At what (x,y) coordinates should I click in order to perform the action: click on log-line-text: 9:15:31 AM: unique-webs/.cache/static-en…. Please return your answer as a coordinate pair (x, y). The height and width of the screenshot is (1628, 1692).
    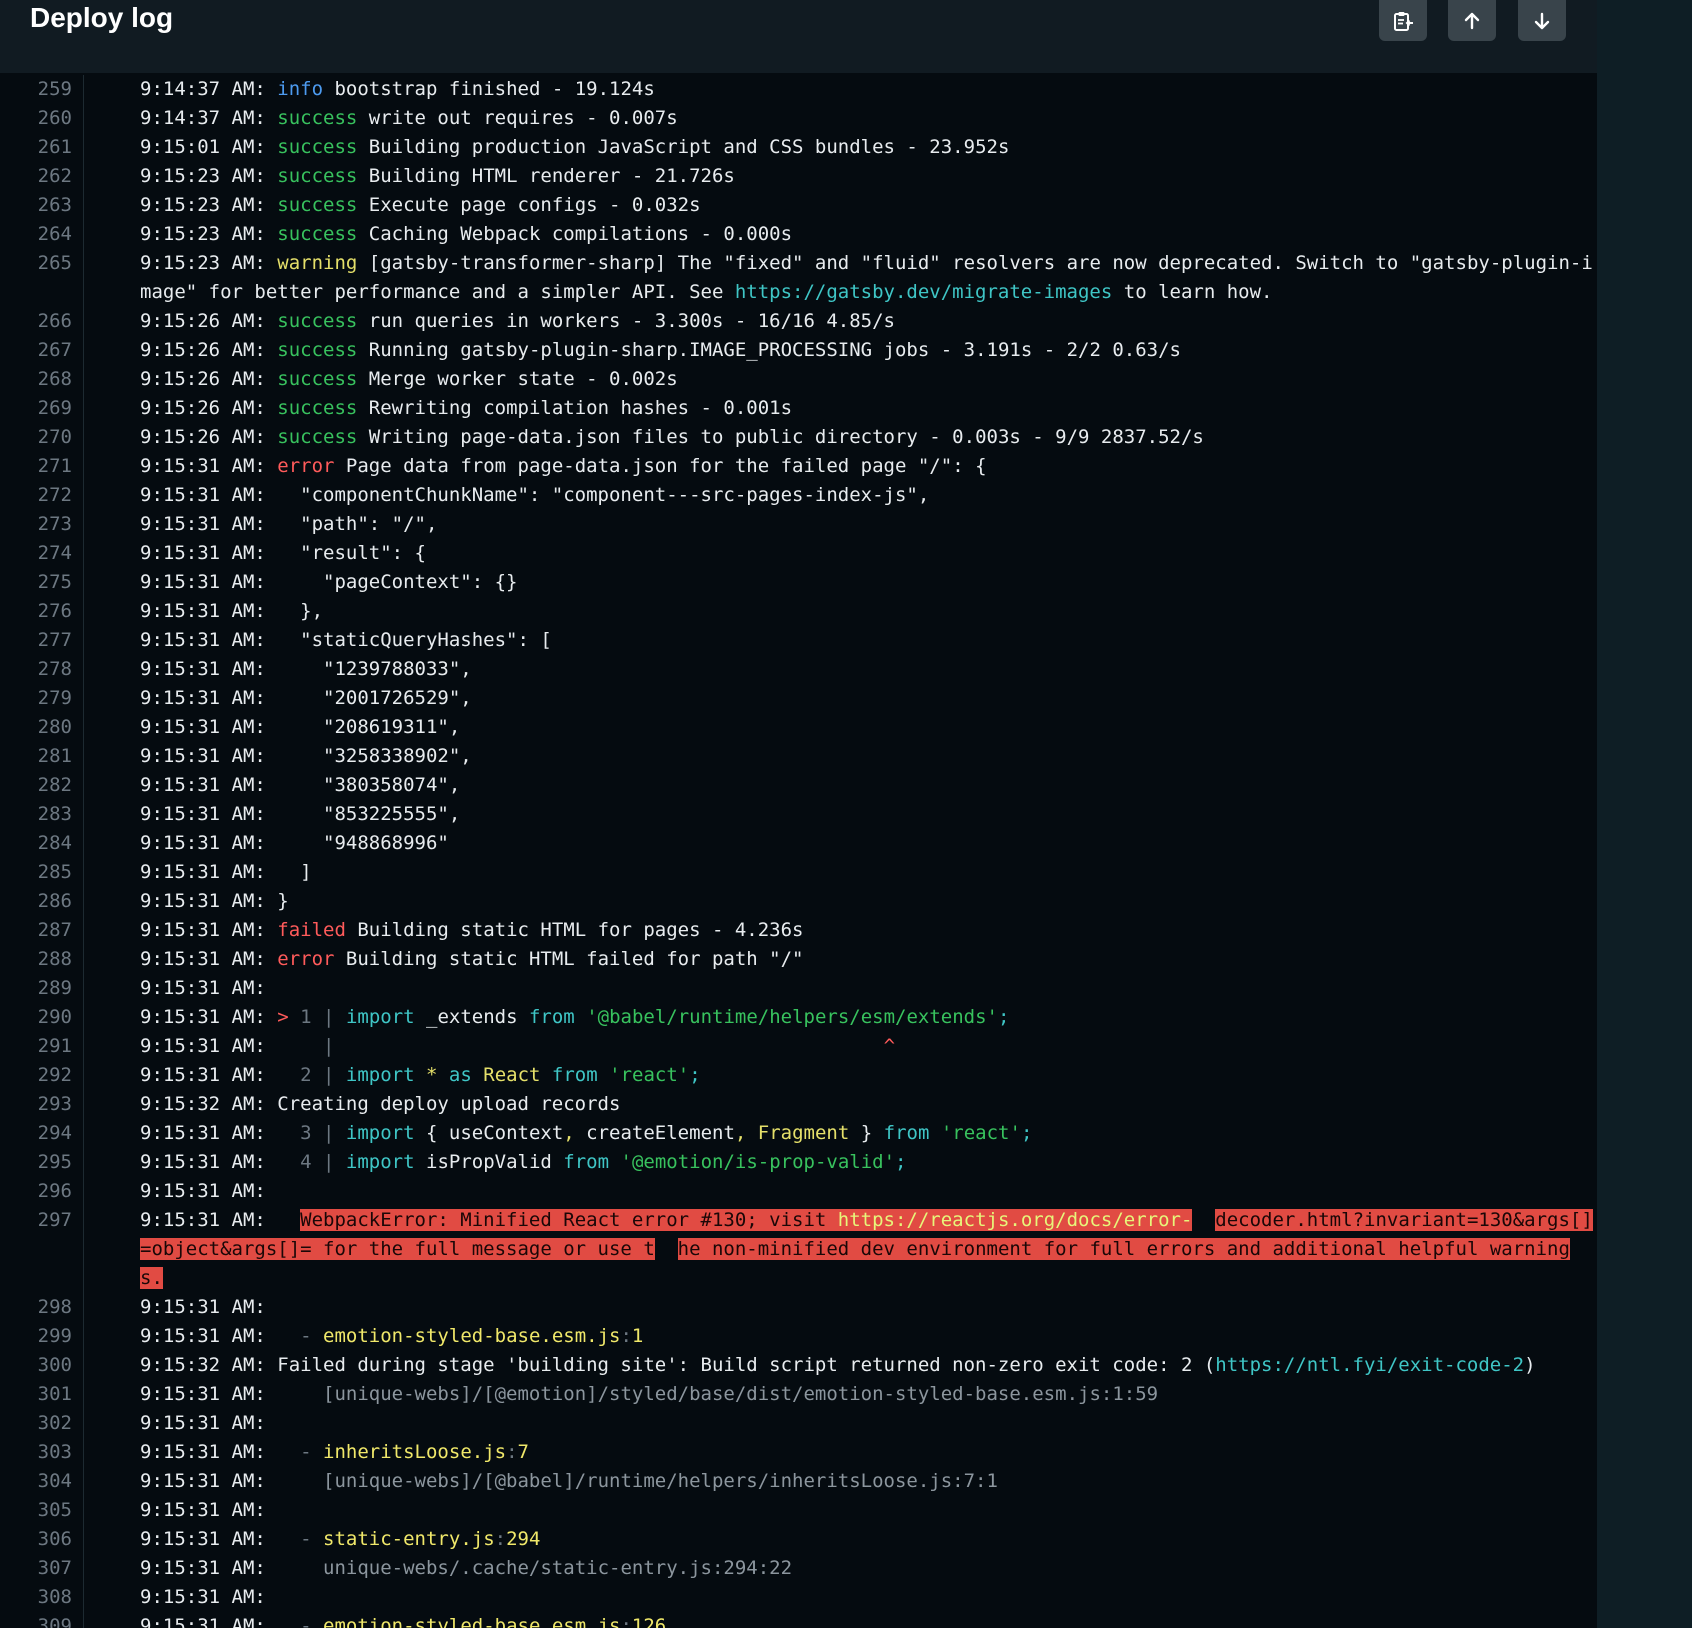
    Looking at the image, I should click on (840, 1568).